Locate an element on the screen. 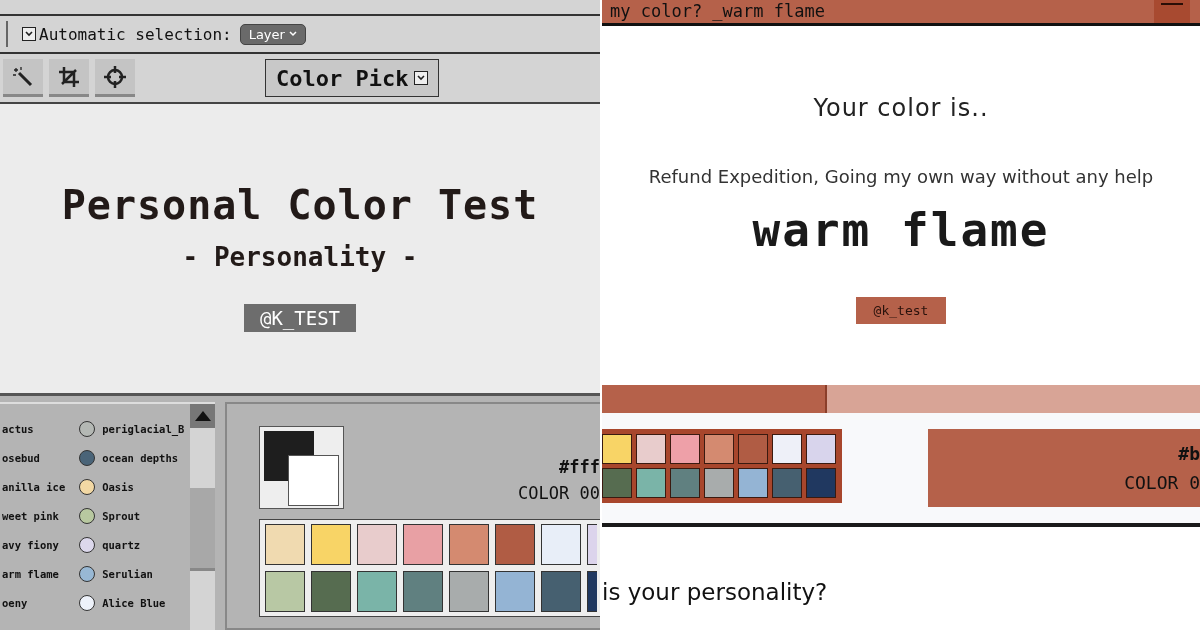 Image resolution: width=1200 pixels, height=630 pixels. color-name: quartz is located at coordinates (121, 544).